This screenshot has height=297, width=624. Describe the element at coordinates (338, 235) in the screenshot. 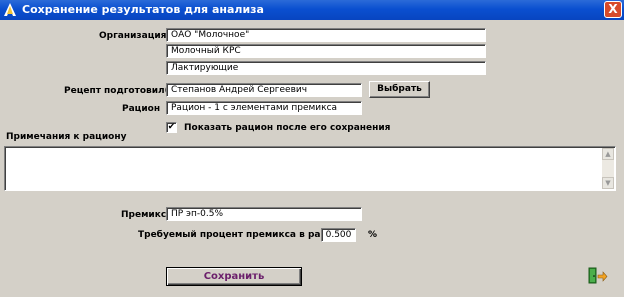

I see `premix-percent-field: 0.500` at that location.